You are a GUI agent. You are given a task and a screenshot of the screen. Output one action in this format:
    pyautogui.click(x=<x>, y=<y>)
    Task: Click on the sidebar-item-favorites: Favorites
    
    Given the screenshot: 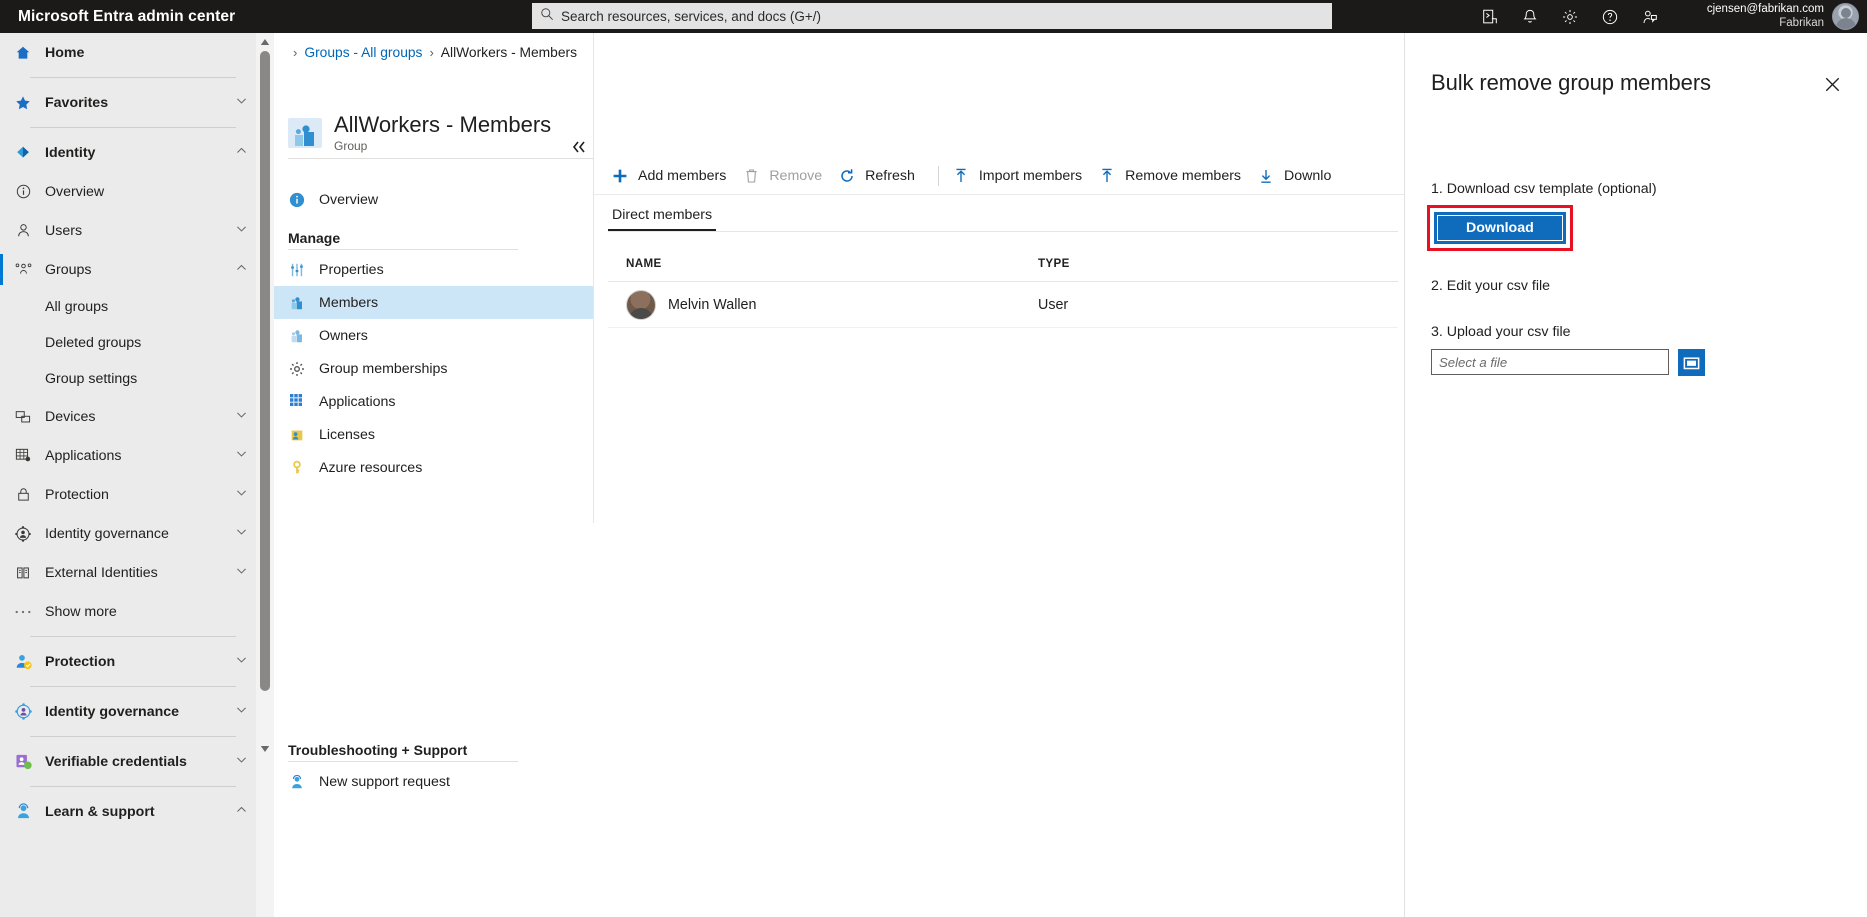 What is the action you would take?
    pyautogui.click(x=128, y=102)
    